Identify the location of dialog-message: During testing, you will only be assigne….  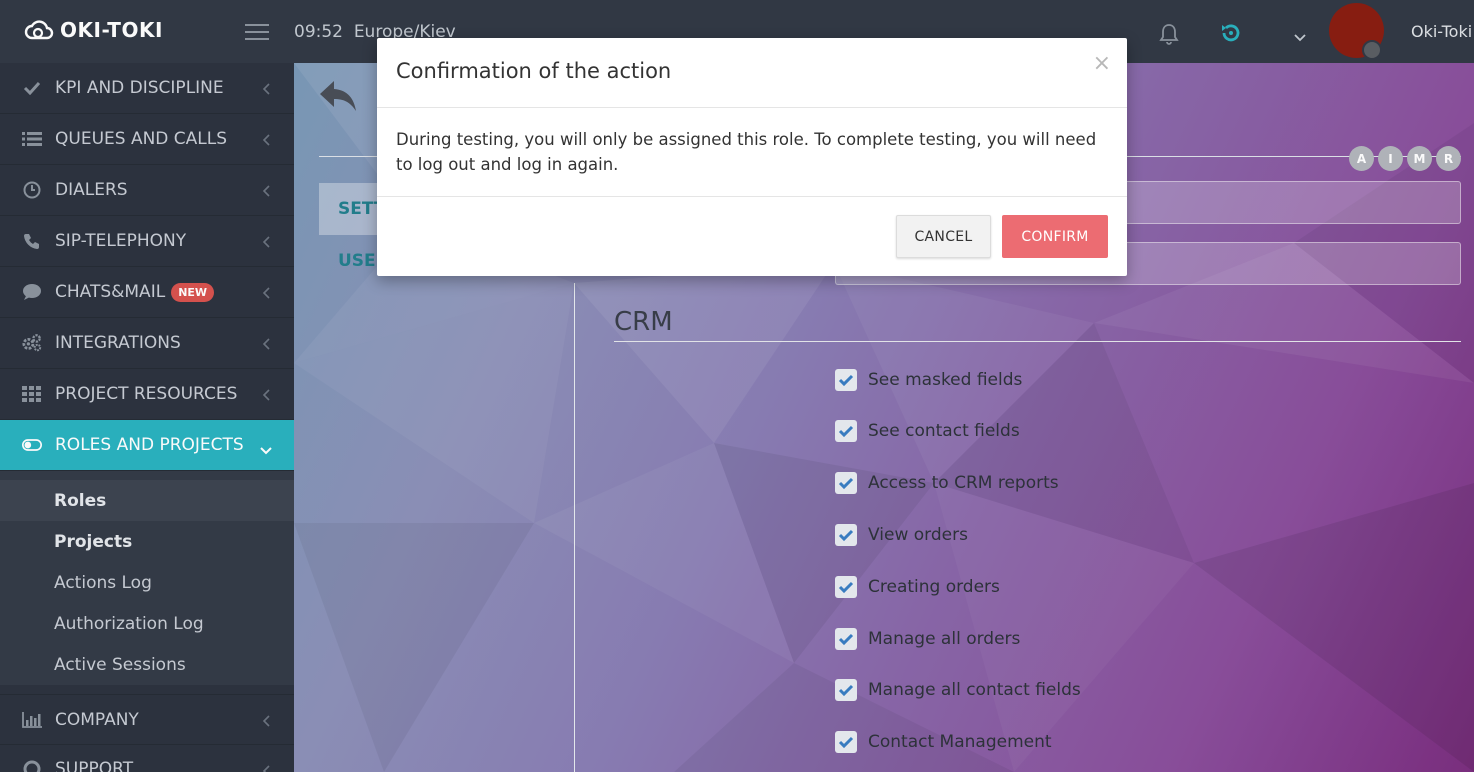
(746, 152).